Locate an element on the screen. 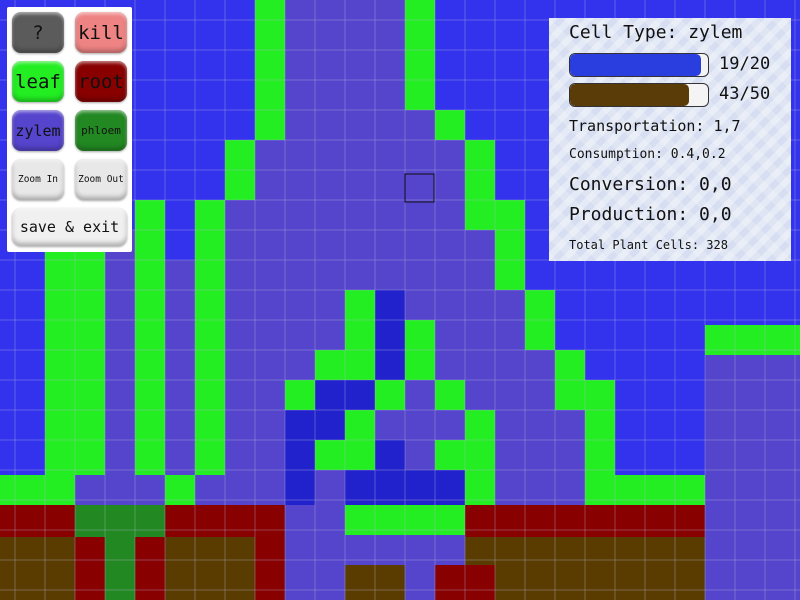 The height and width of the screenshot is (600, 800). zylem-button: zylem is located at coordinates (38, 130).